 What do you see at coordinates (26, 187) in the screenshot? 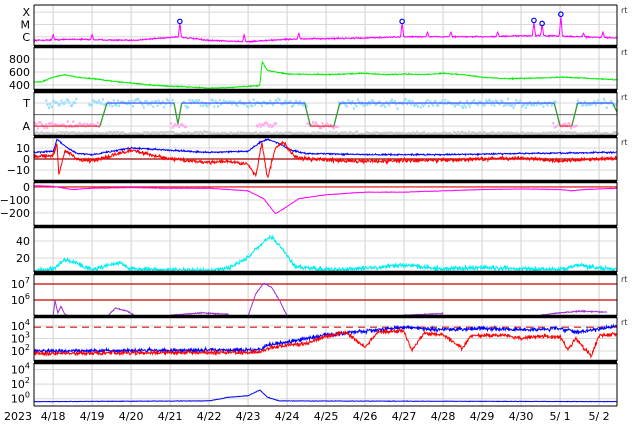
I see `y-tick-label: 0` at bounding box center [26, 187].